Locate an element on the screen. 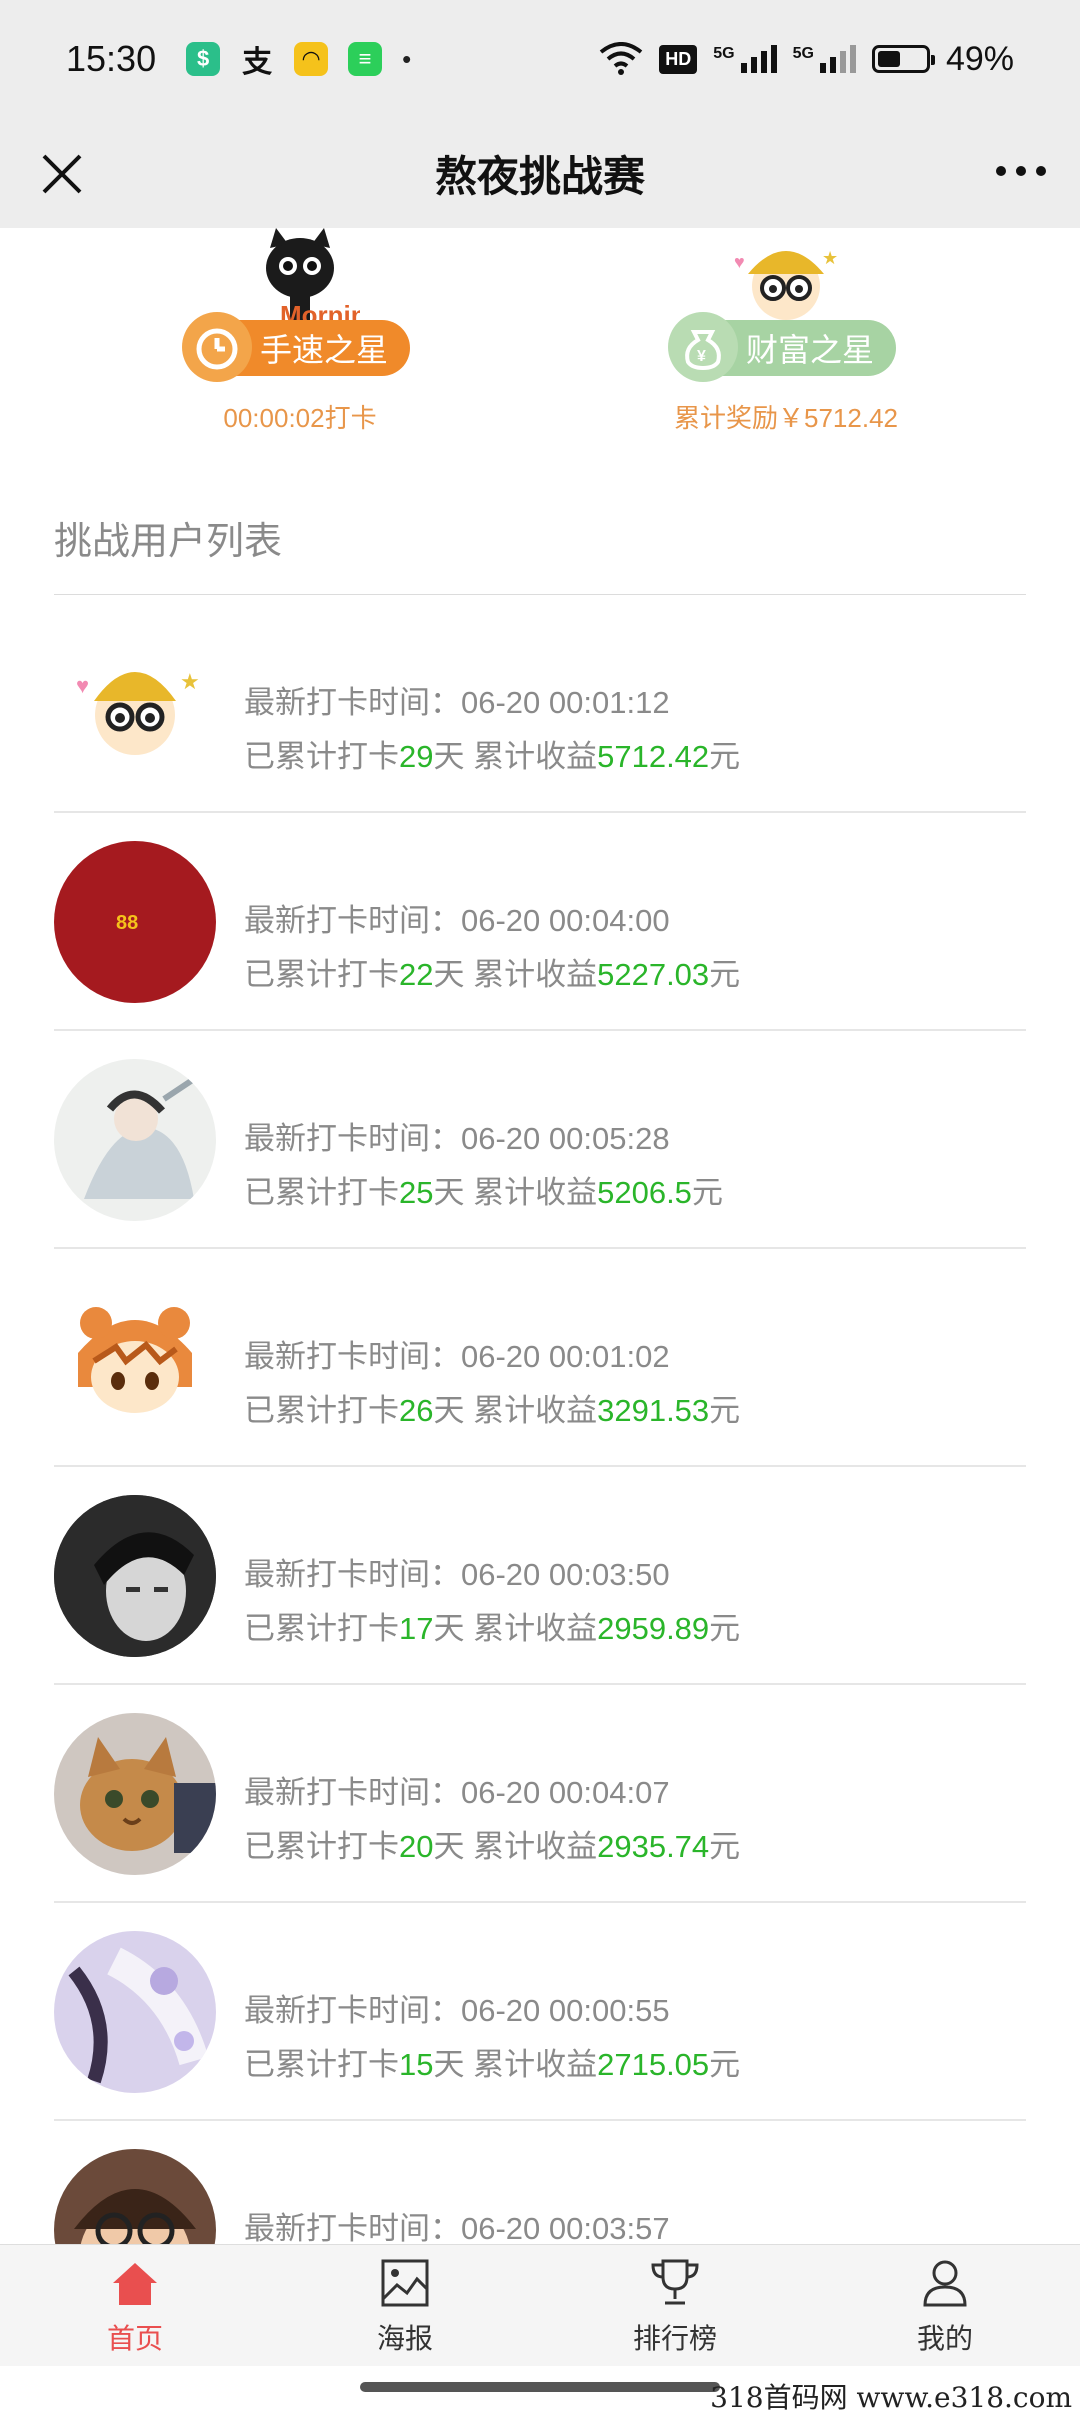 This screenshot has width=1080, height=2416. poster-icon is located at coordinates (405, 2283).